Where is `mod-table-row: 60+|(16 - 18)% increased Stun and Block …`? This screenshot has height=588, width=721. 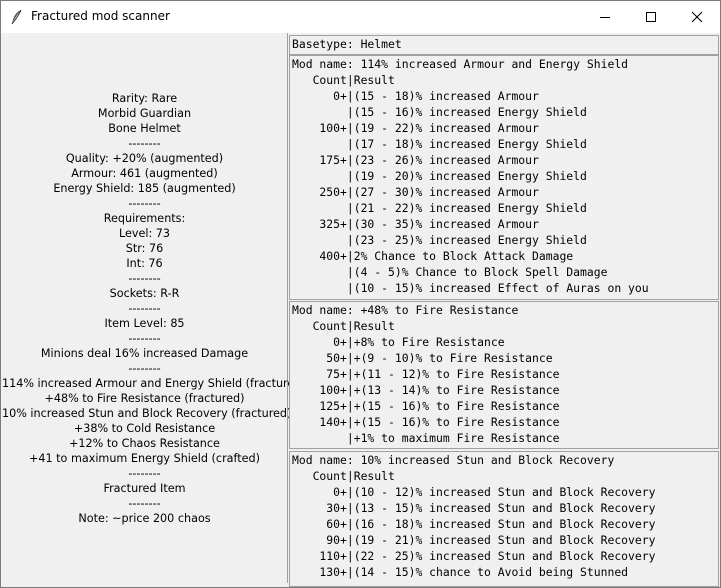 mod-table-row: 60+|(16 - 18)% increased Stun and Block … is located at coordinates (474, 524).